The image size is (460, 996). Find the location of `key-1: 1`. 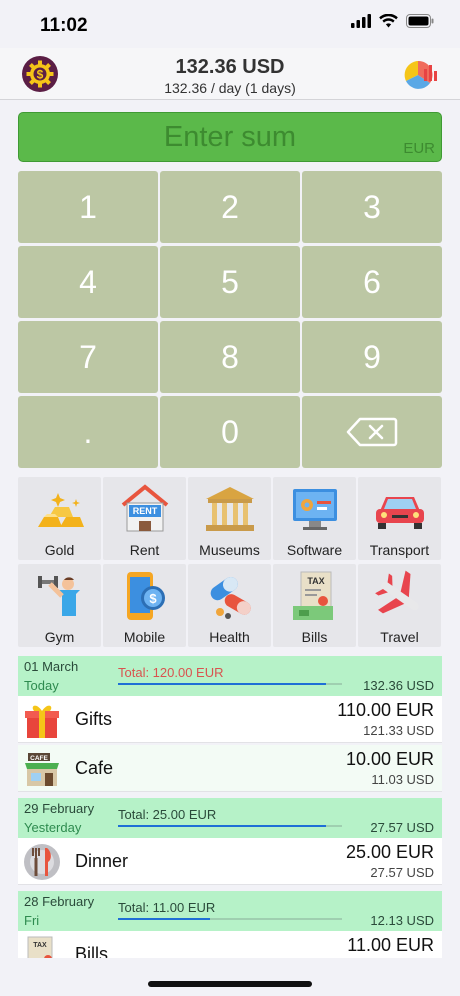

key-1: 1 is located at coordinates (88, 207).